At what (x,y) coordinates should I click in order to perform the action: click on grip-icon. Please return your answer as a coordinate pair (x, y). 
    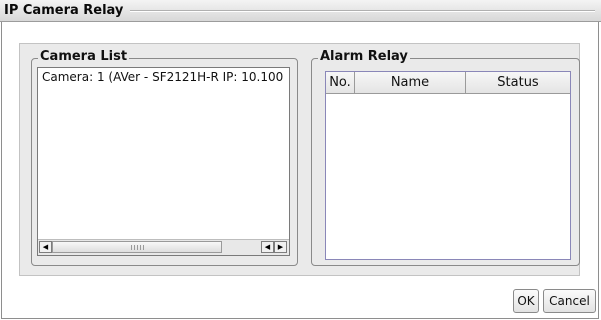
    Looking at the image, I should click on (138, 247).